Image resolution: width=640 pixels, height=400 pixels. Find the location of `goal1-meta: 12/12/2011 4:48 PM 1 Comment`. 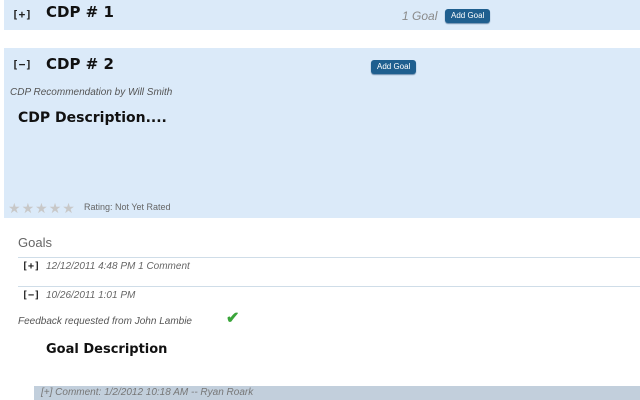

goal1-meta: 12/12/2011 4:48 PM 1 Comment is located at coordinates (118, 266).